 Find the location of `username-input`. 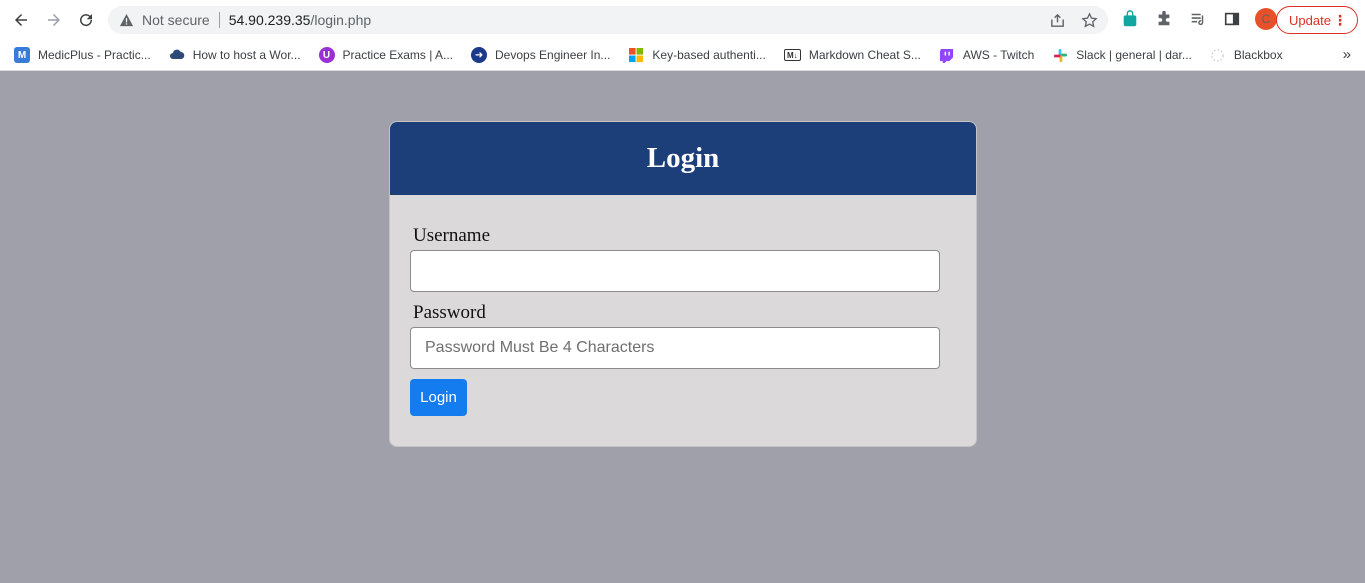

username-input is located at coordinates (675, 271).